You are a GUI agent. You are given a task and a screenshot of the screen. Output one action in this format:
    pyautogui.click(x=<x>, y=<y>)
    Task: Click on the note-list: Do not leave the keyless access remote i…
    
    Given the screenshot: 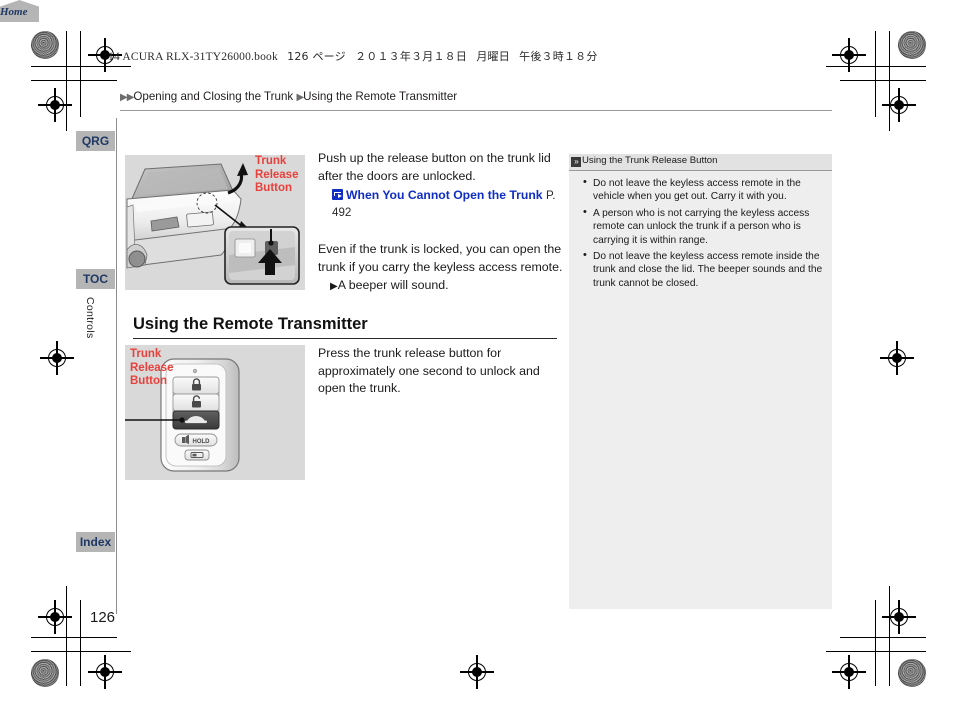 What is the action you would take?
    pyautogui.click(x=700, y=233)
    